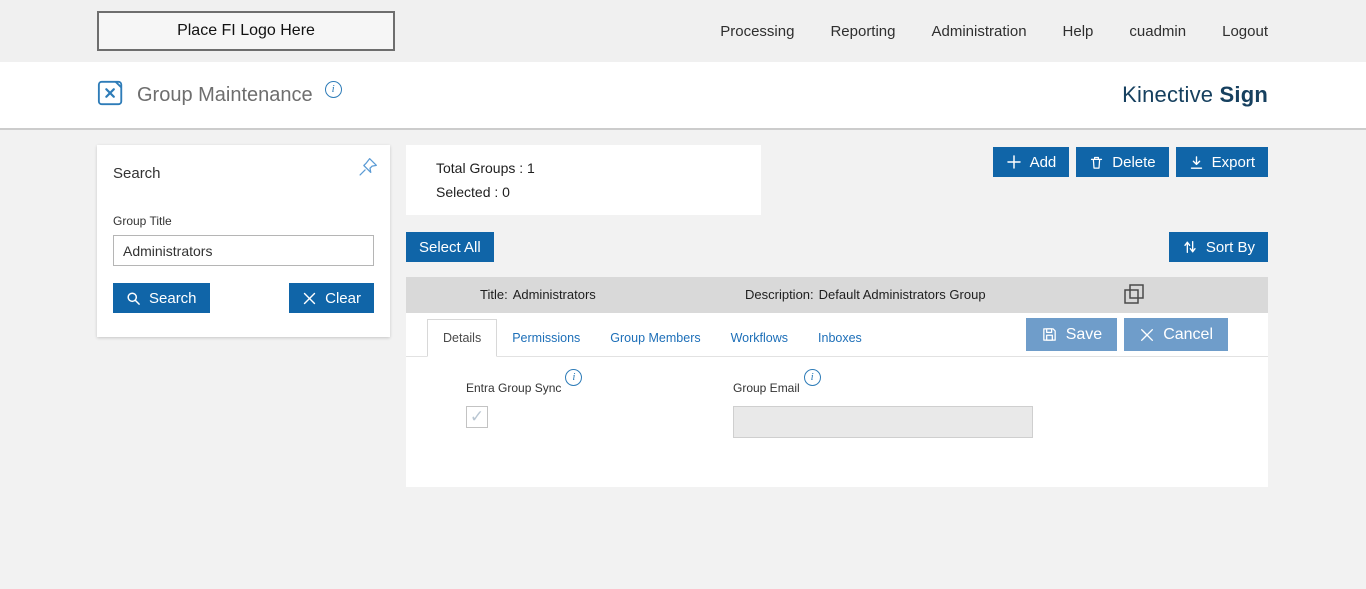 The image size is (1366, 589). Describe the element at coordinates (225, 94) in the screenshot. I see `page-title: Group Maintenance` at that location.